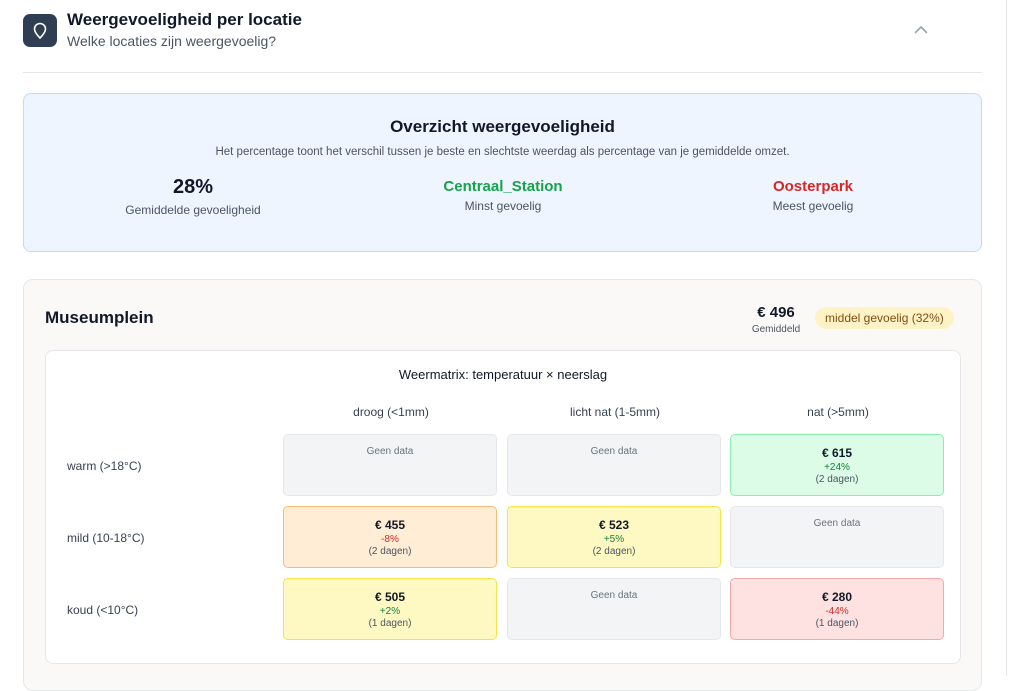 This screenshot has height=691, width=1017. Describe the element at coordinates (103, 610) in the screenshot. I see `row-header-cold: koud (<10°C)` at that location.